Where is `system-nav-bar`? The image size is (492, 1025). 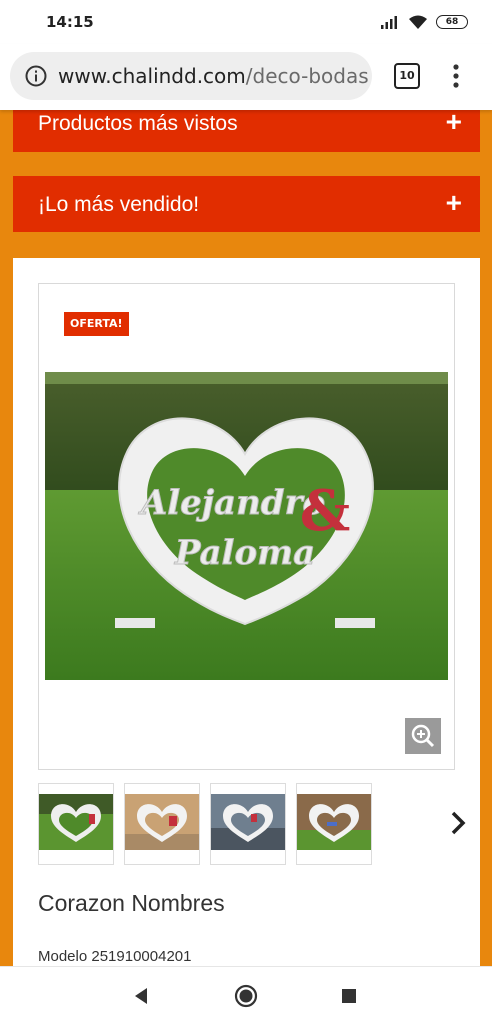 system-nav-bar is located at coordinates (246, 995).